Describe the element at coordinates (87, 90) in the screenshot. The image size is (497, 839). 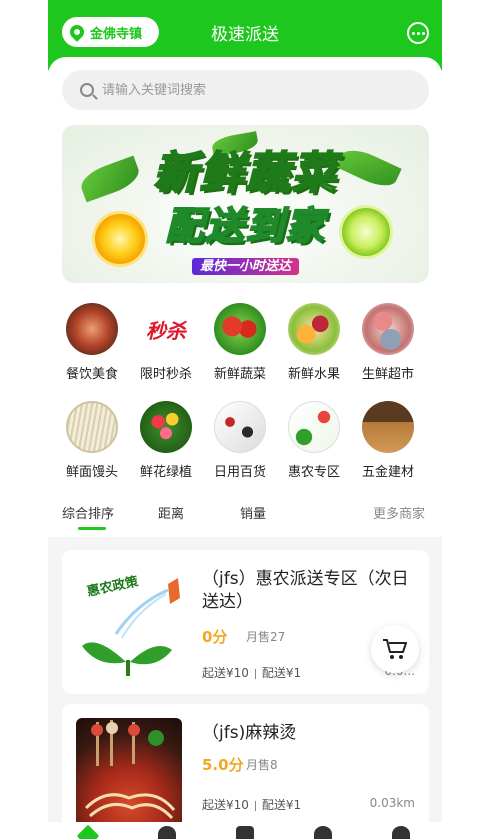
I see `search-icon` at that location.